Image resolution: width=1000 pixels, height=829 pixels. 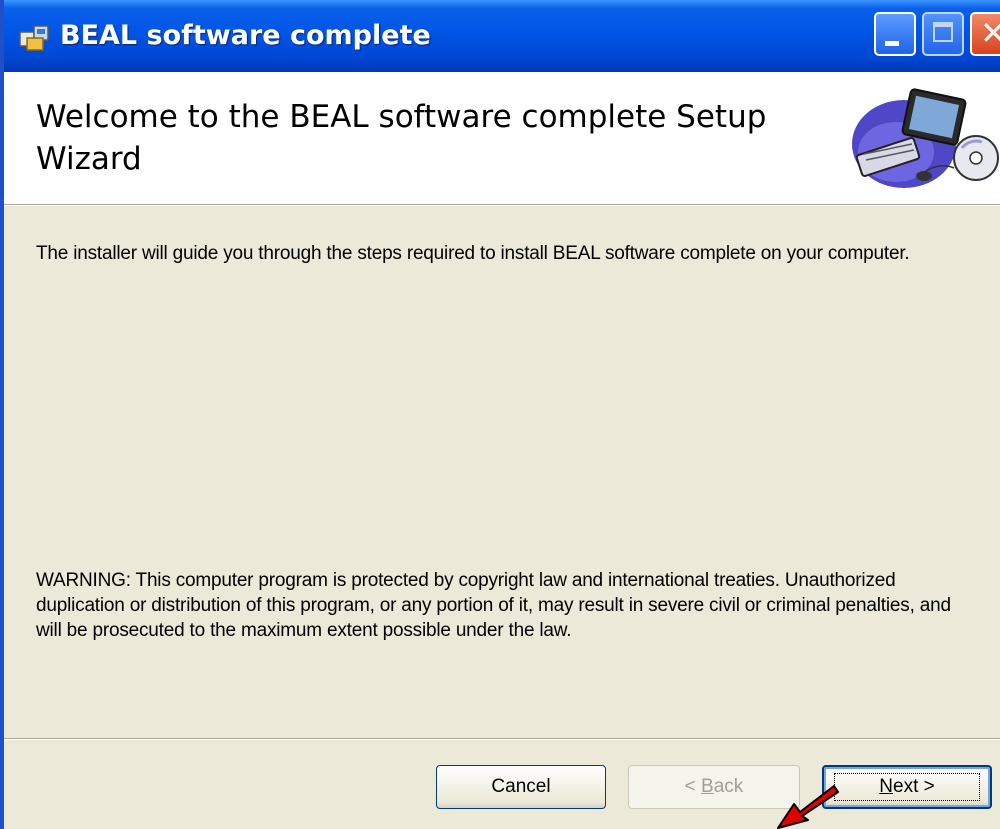 What do you see at coordinates (502, 739) in the screenshot?
I see `button-divider` at bounding box center [502, 739].